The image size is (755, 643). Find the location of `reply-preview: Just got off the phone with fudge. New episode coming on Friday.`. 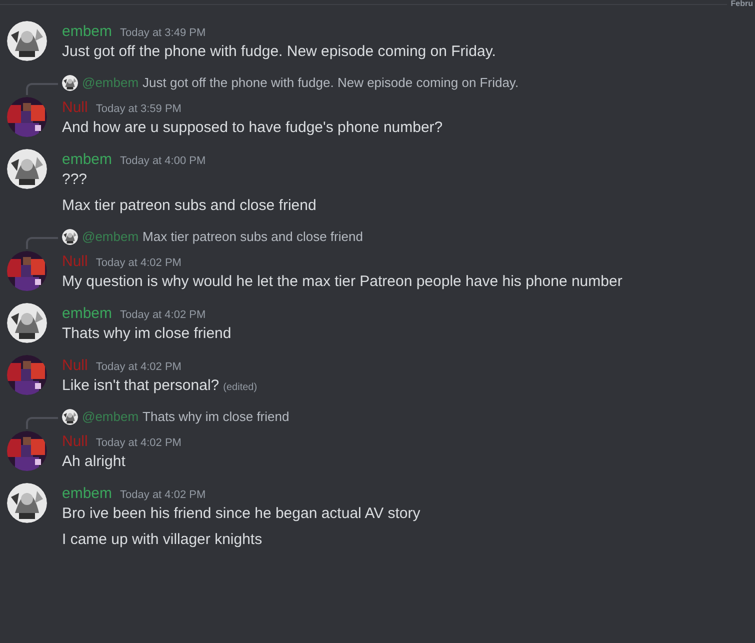

reply-preview: Just got off the phone with fudge. New episode coming on Friday. is located at coordinates (330, 83).